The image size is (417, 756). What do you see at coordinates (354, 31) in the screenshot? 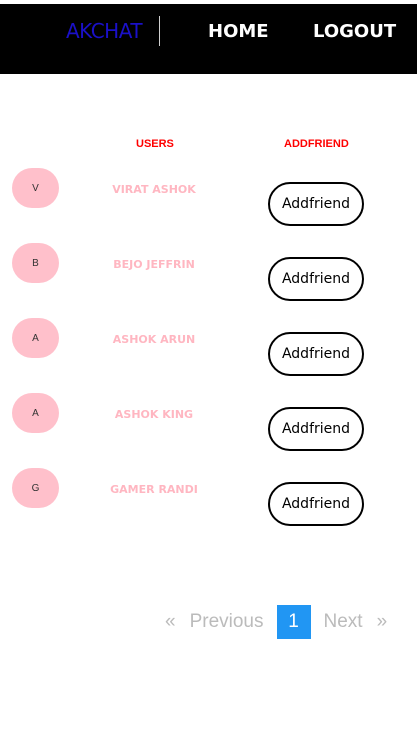
I see `nav-logout-link: LOGOUT` at bounding box center [354, 31].